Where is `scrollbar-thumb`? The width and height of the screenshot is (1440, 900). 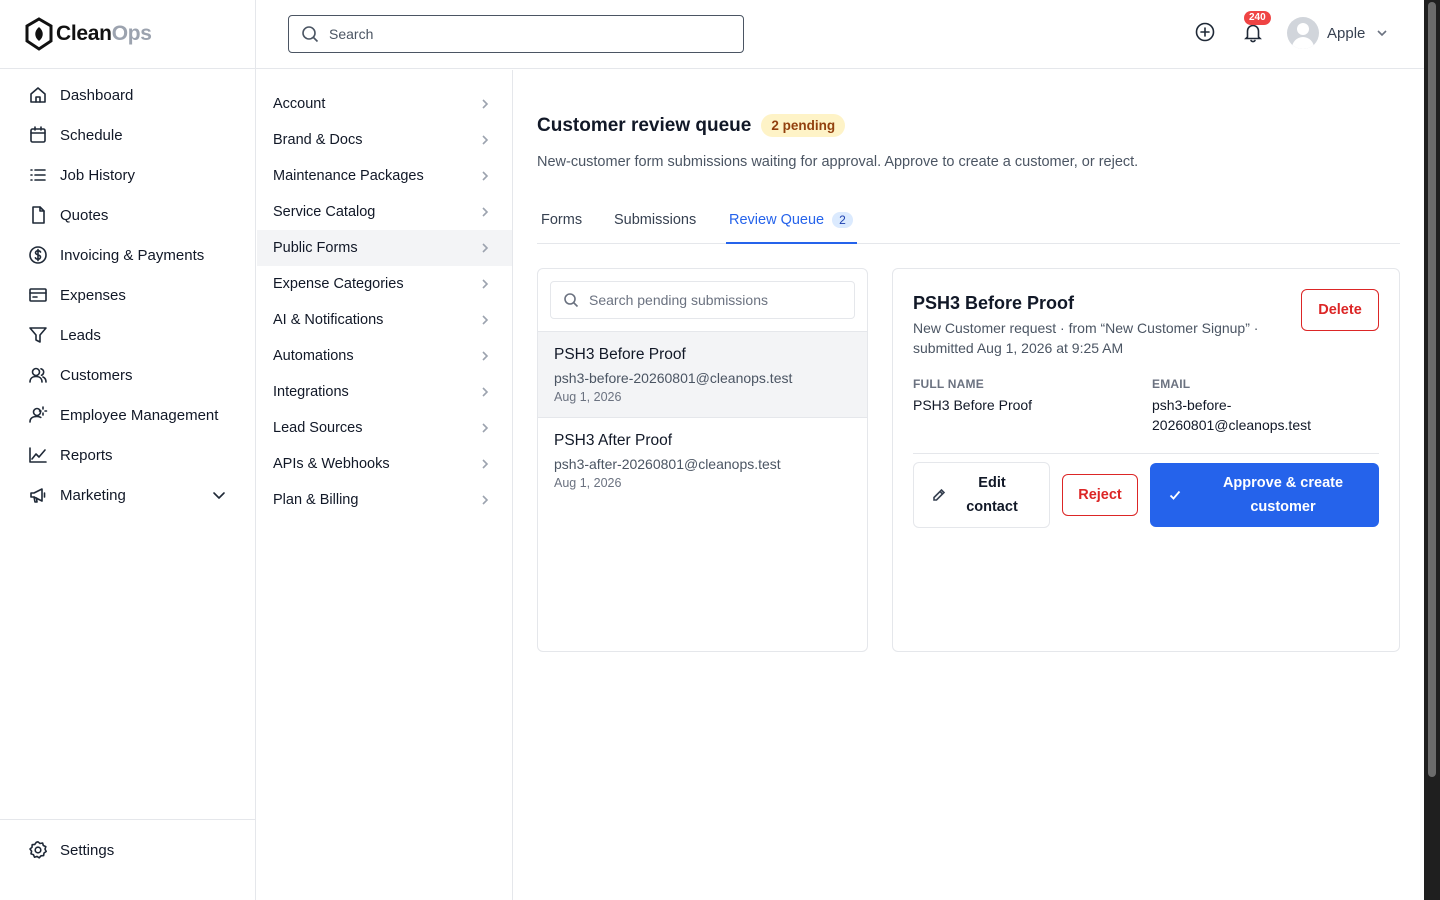
scrollbar-thumb is located at coordinates (1432, 389).